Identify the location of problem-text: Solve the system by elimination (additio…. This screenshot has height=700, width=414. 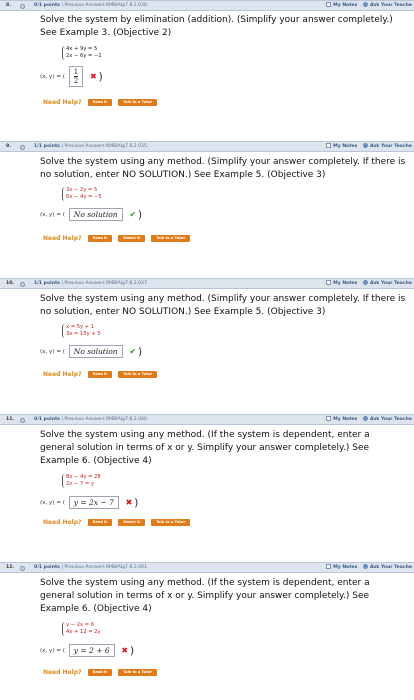
(216, 26).